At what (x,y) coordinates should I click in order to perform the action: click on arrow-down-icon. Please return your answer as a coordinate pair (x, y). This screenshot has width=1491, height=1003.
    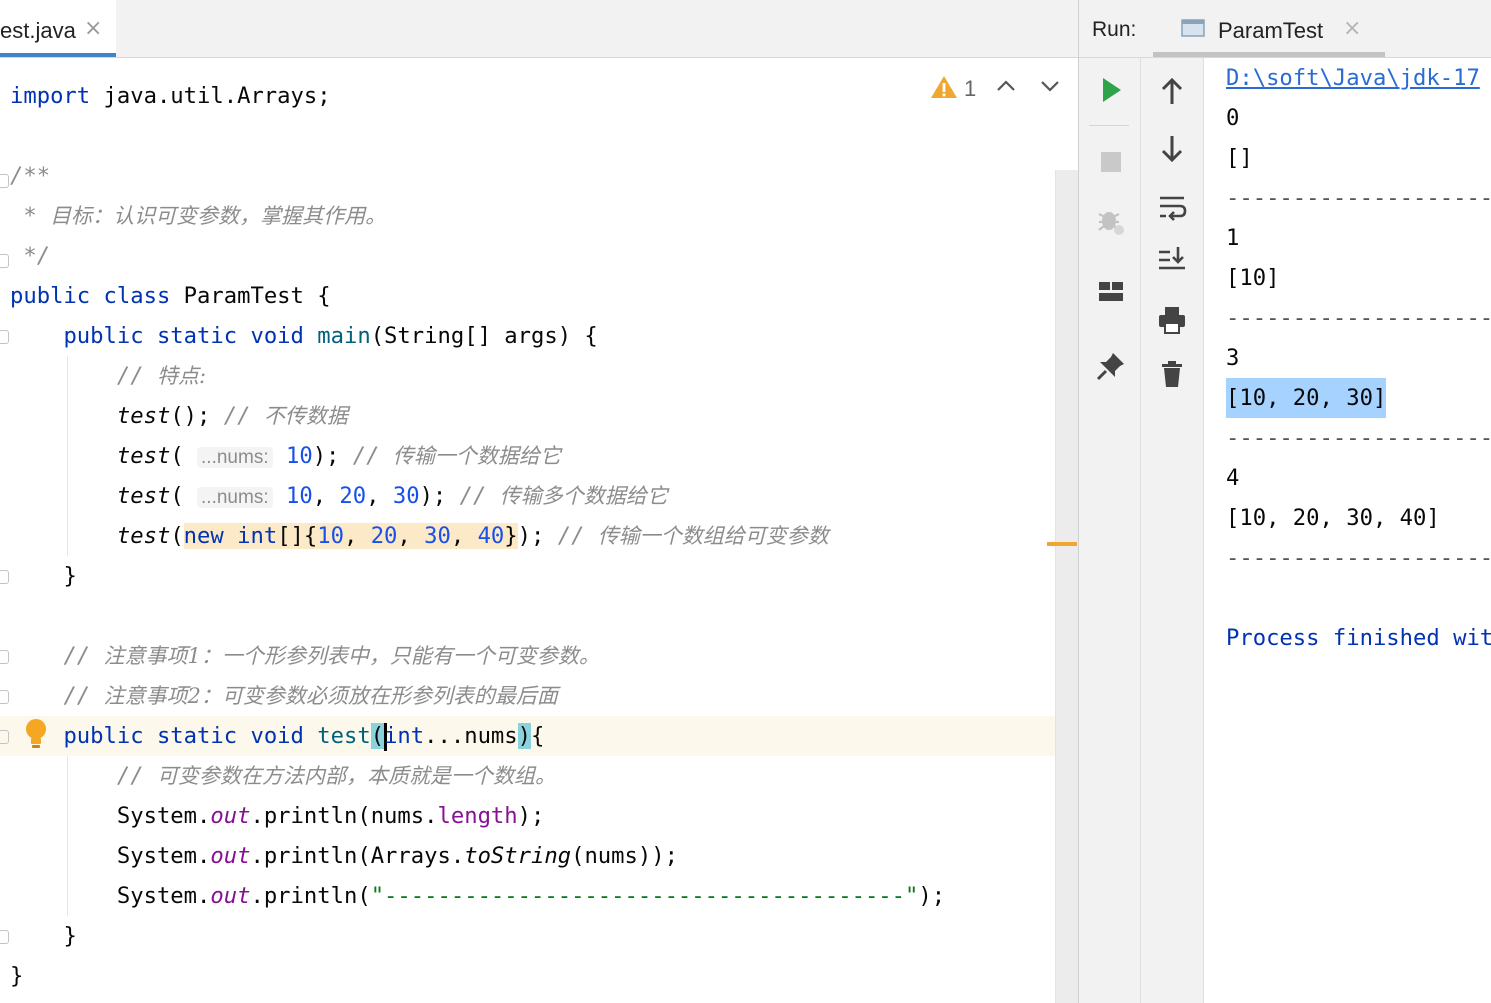
    Looking at the image, I should click on (1172, 148).